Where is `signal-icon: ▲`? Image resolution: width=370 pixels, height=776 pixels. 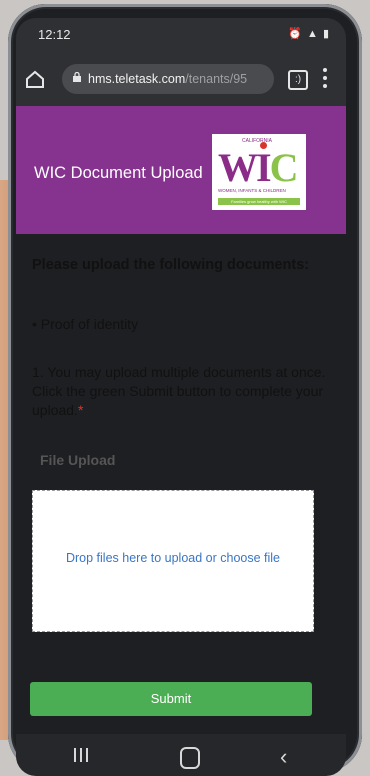
signal-icon: ▲ is located at coordinates (312, 34).